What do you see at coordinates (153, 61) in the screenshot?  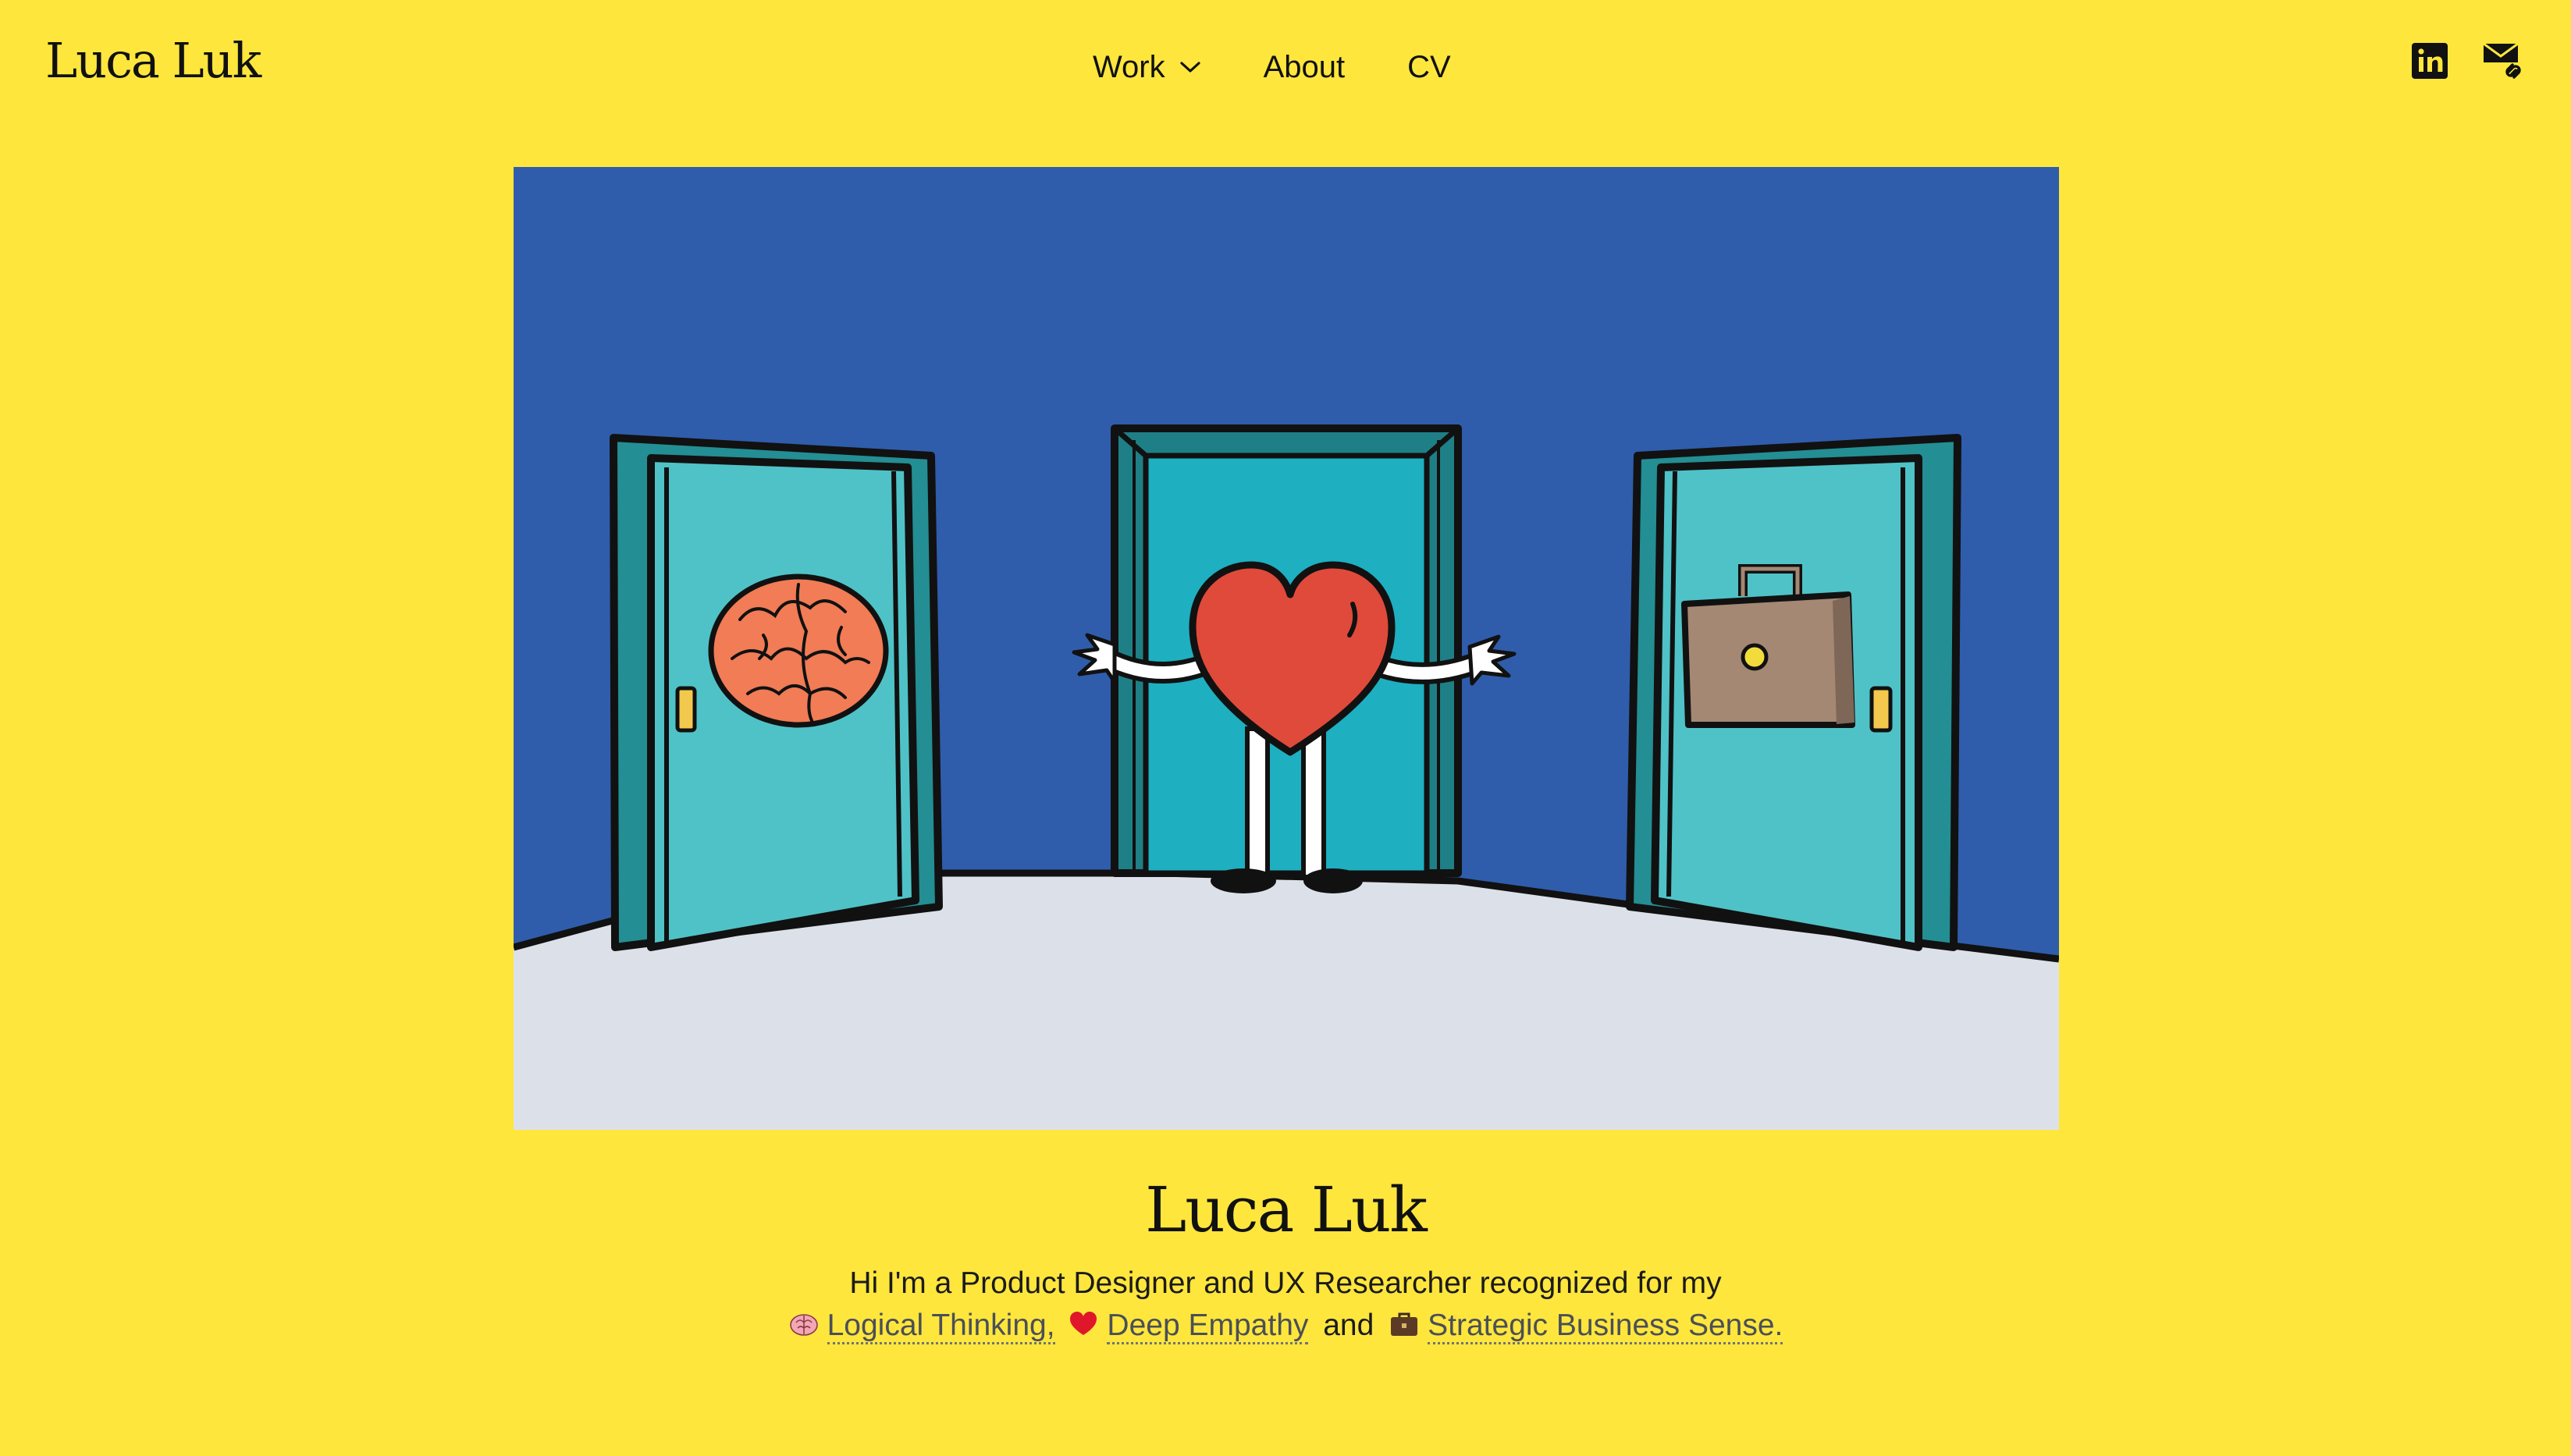 I see `site-logo: Luca Luk` at bounding box center [153, 61].